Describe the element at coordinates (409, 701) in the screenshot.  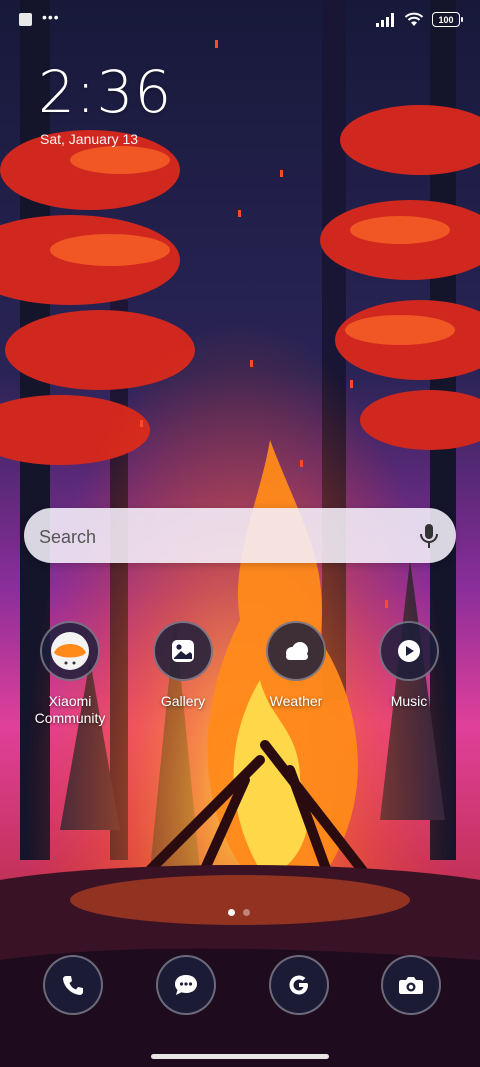
I see `app-label: Music` at that location.